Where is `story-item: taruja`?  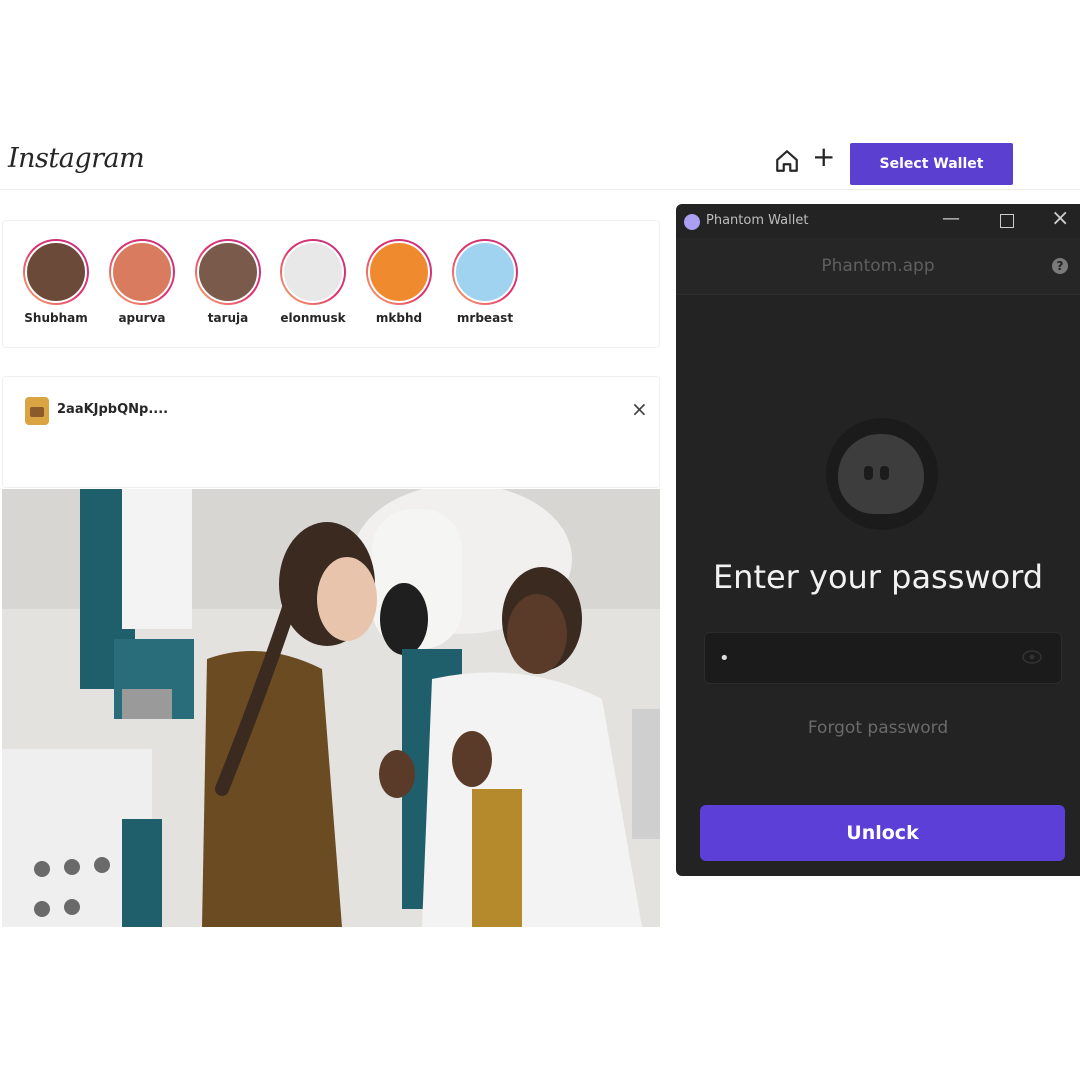 story-item: taruja is located at coordinates (228, 282).